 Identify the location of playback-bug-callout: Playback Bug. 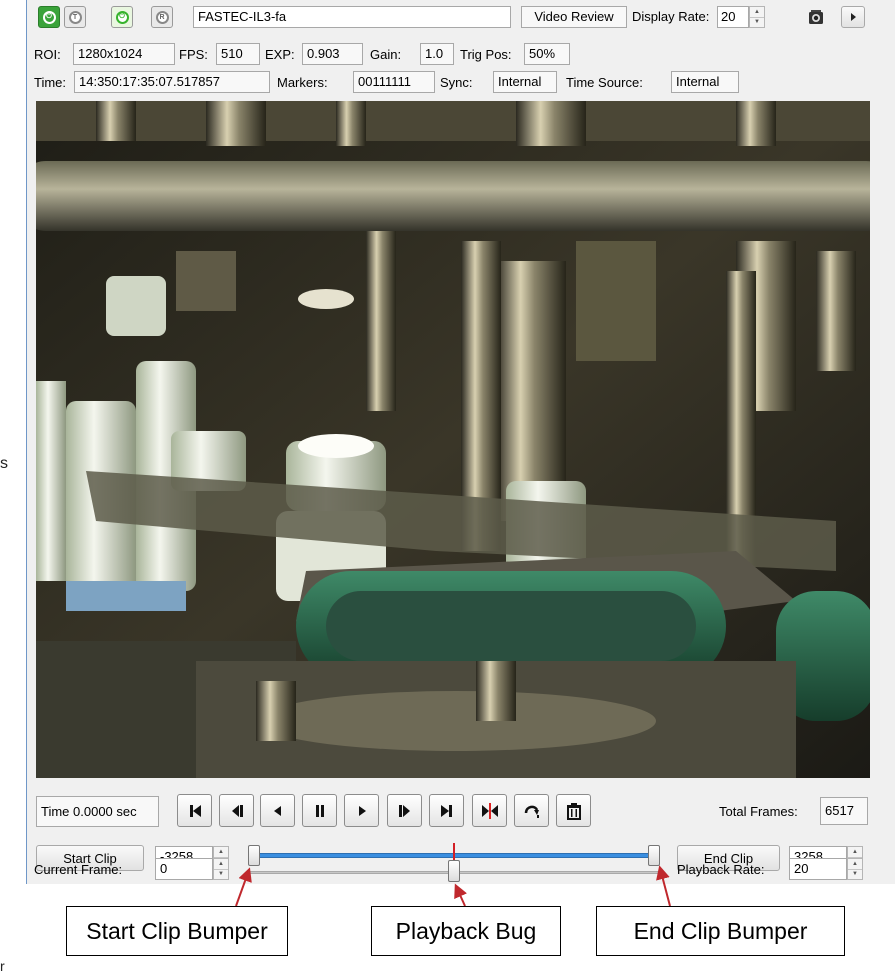
(466, 931).